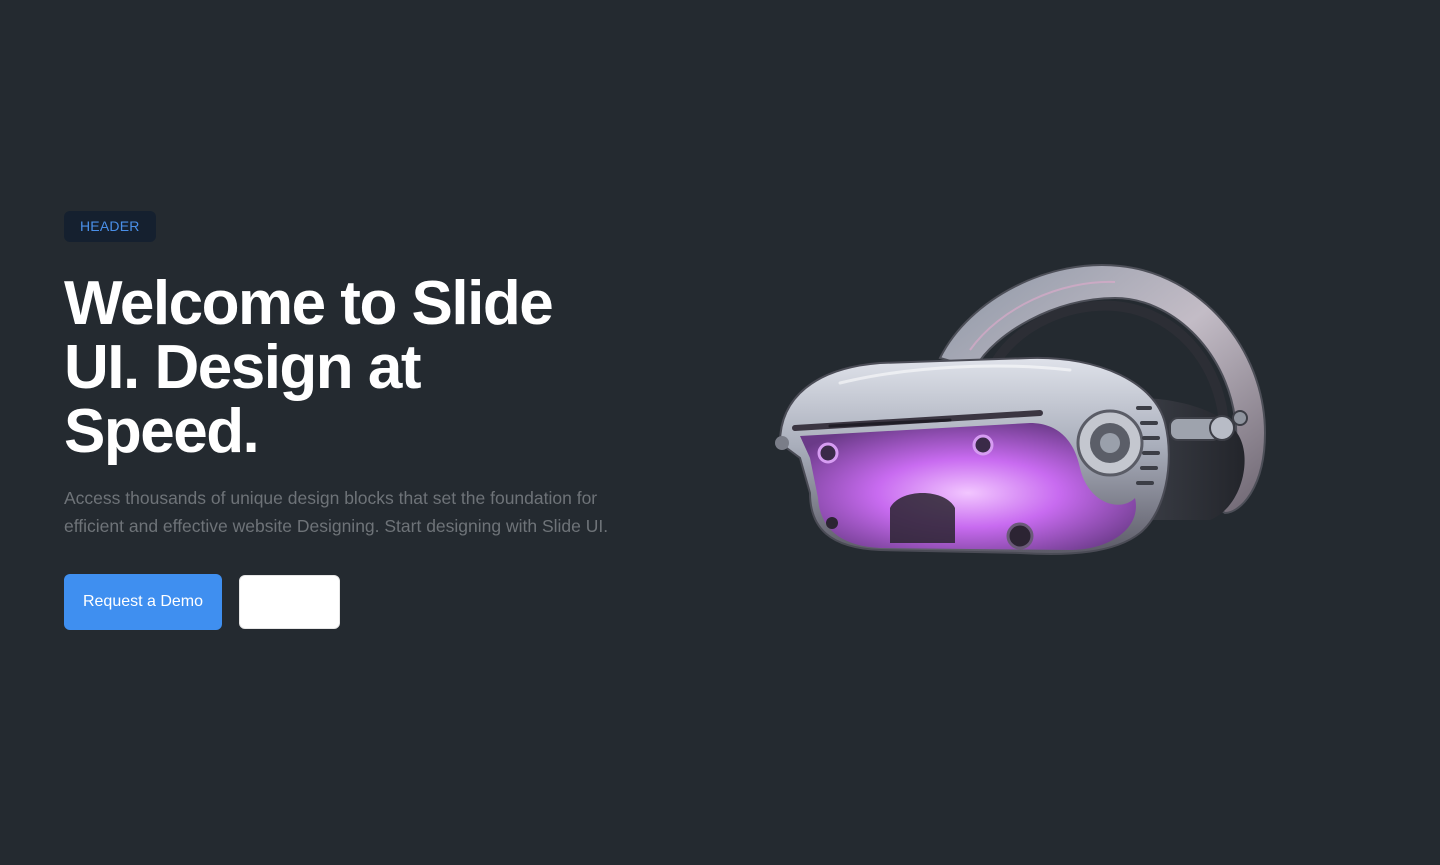  Describe the element at coordinates (309, 367) in the screenshot. I see `hero-title: Welcome to Slide UI. Design at Speed.` at that location.